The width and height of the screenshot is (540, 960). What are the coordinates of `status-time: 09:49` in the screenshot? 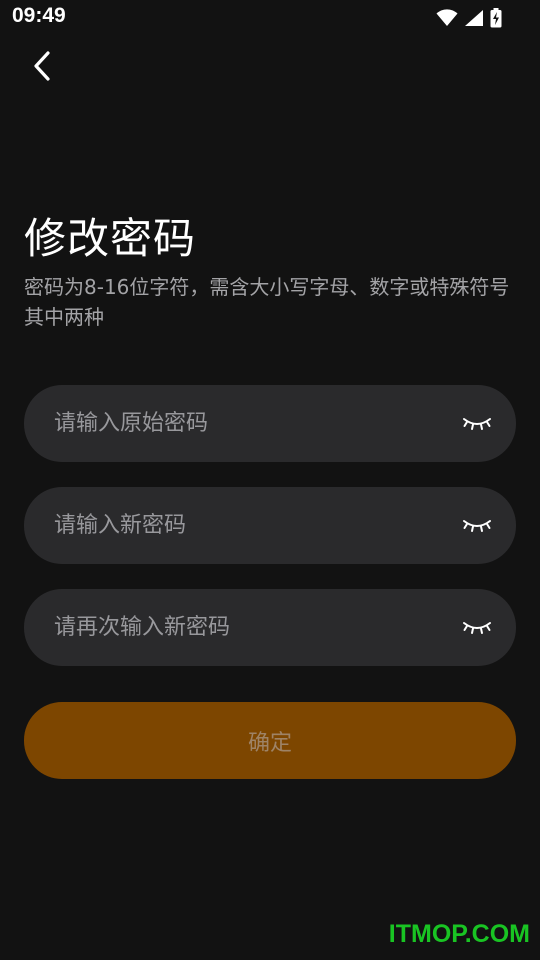 It's located at (39, 15).